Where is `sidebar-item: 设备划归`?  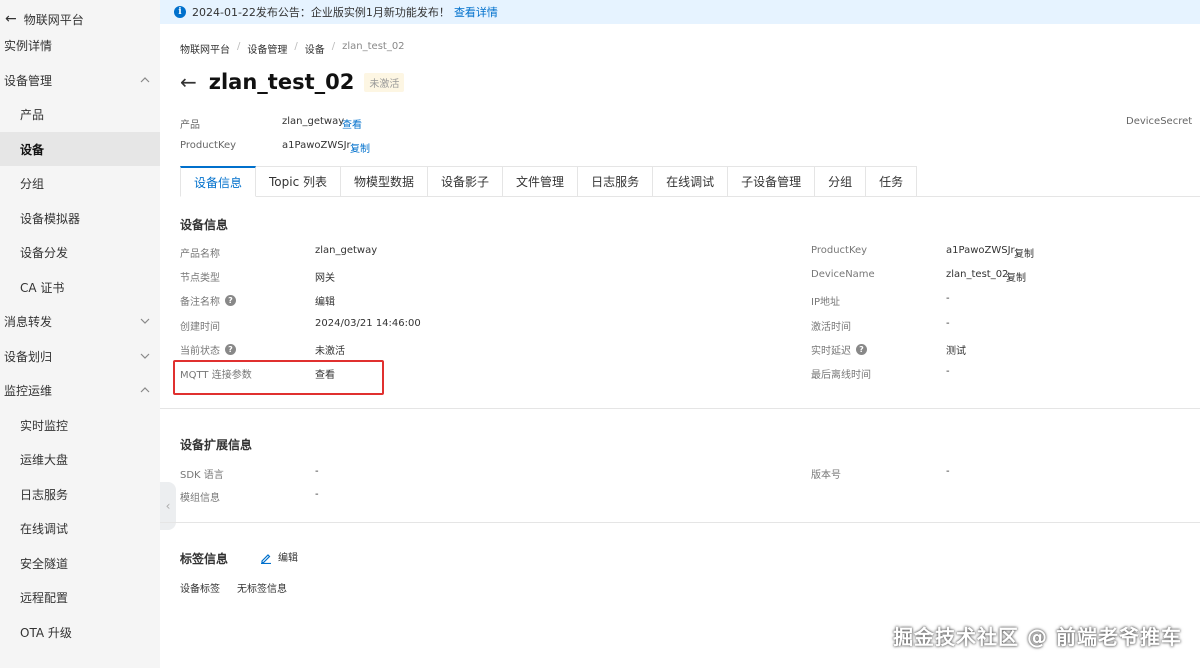
sidebar-item: 设备划归 is located at coordinates (80, 356).